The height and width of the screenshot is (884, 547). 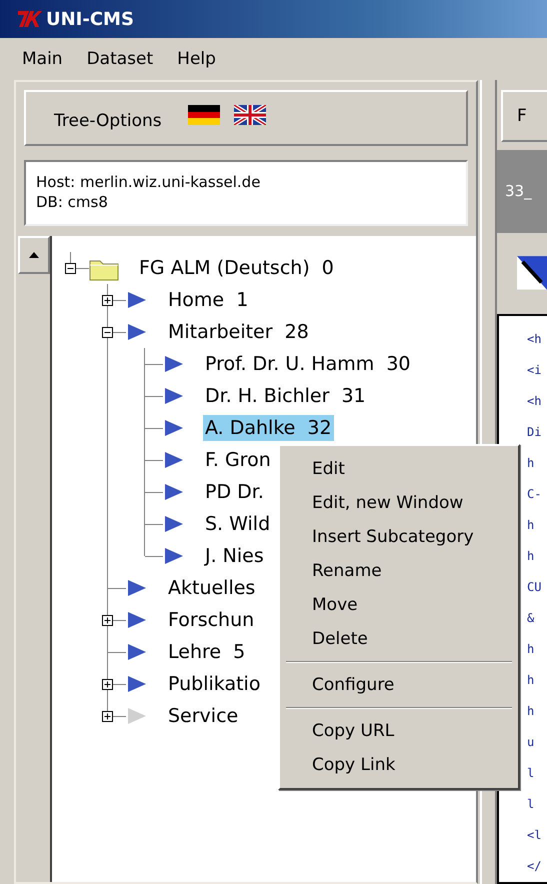 I want to click on tree-options-button: Tree-Options, so click(x=114, y=121).